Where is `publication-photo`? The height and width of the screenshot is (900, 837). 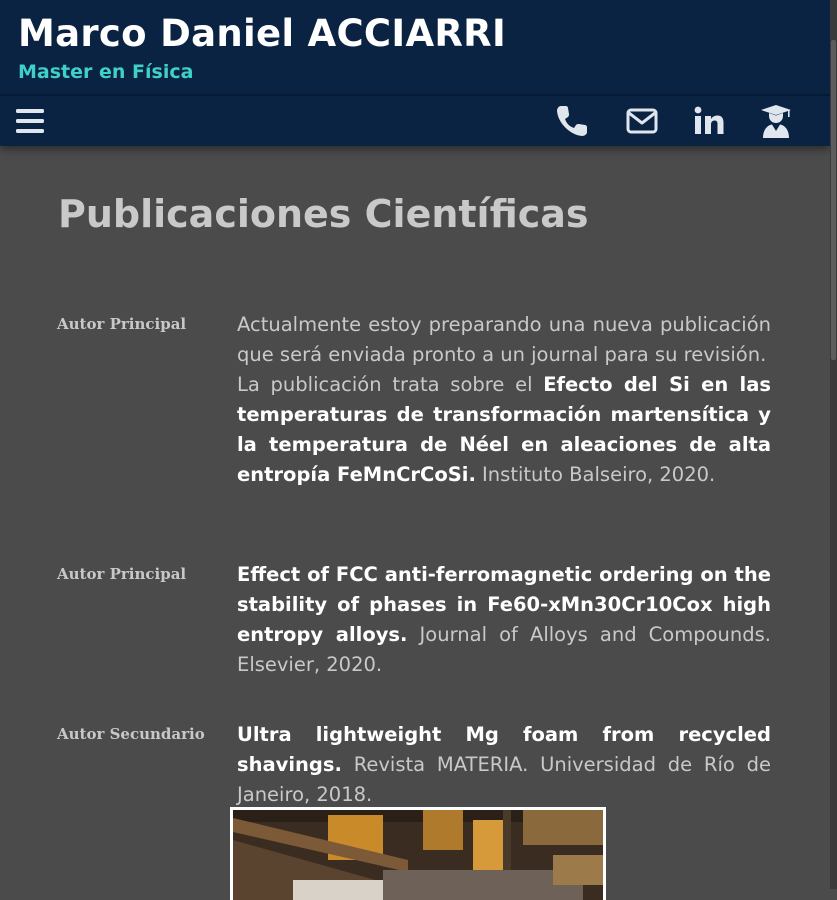
publication-photo is located at coordinates (418, 853).